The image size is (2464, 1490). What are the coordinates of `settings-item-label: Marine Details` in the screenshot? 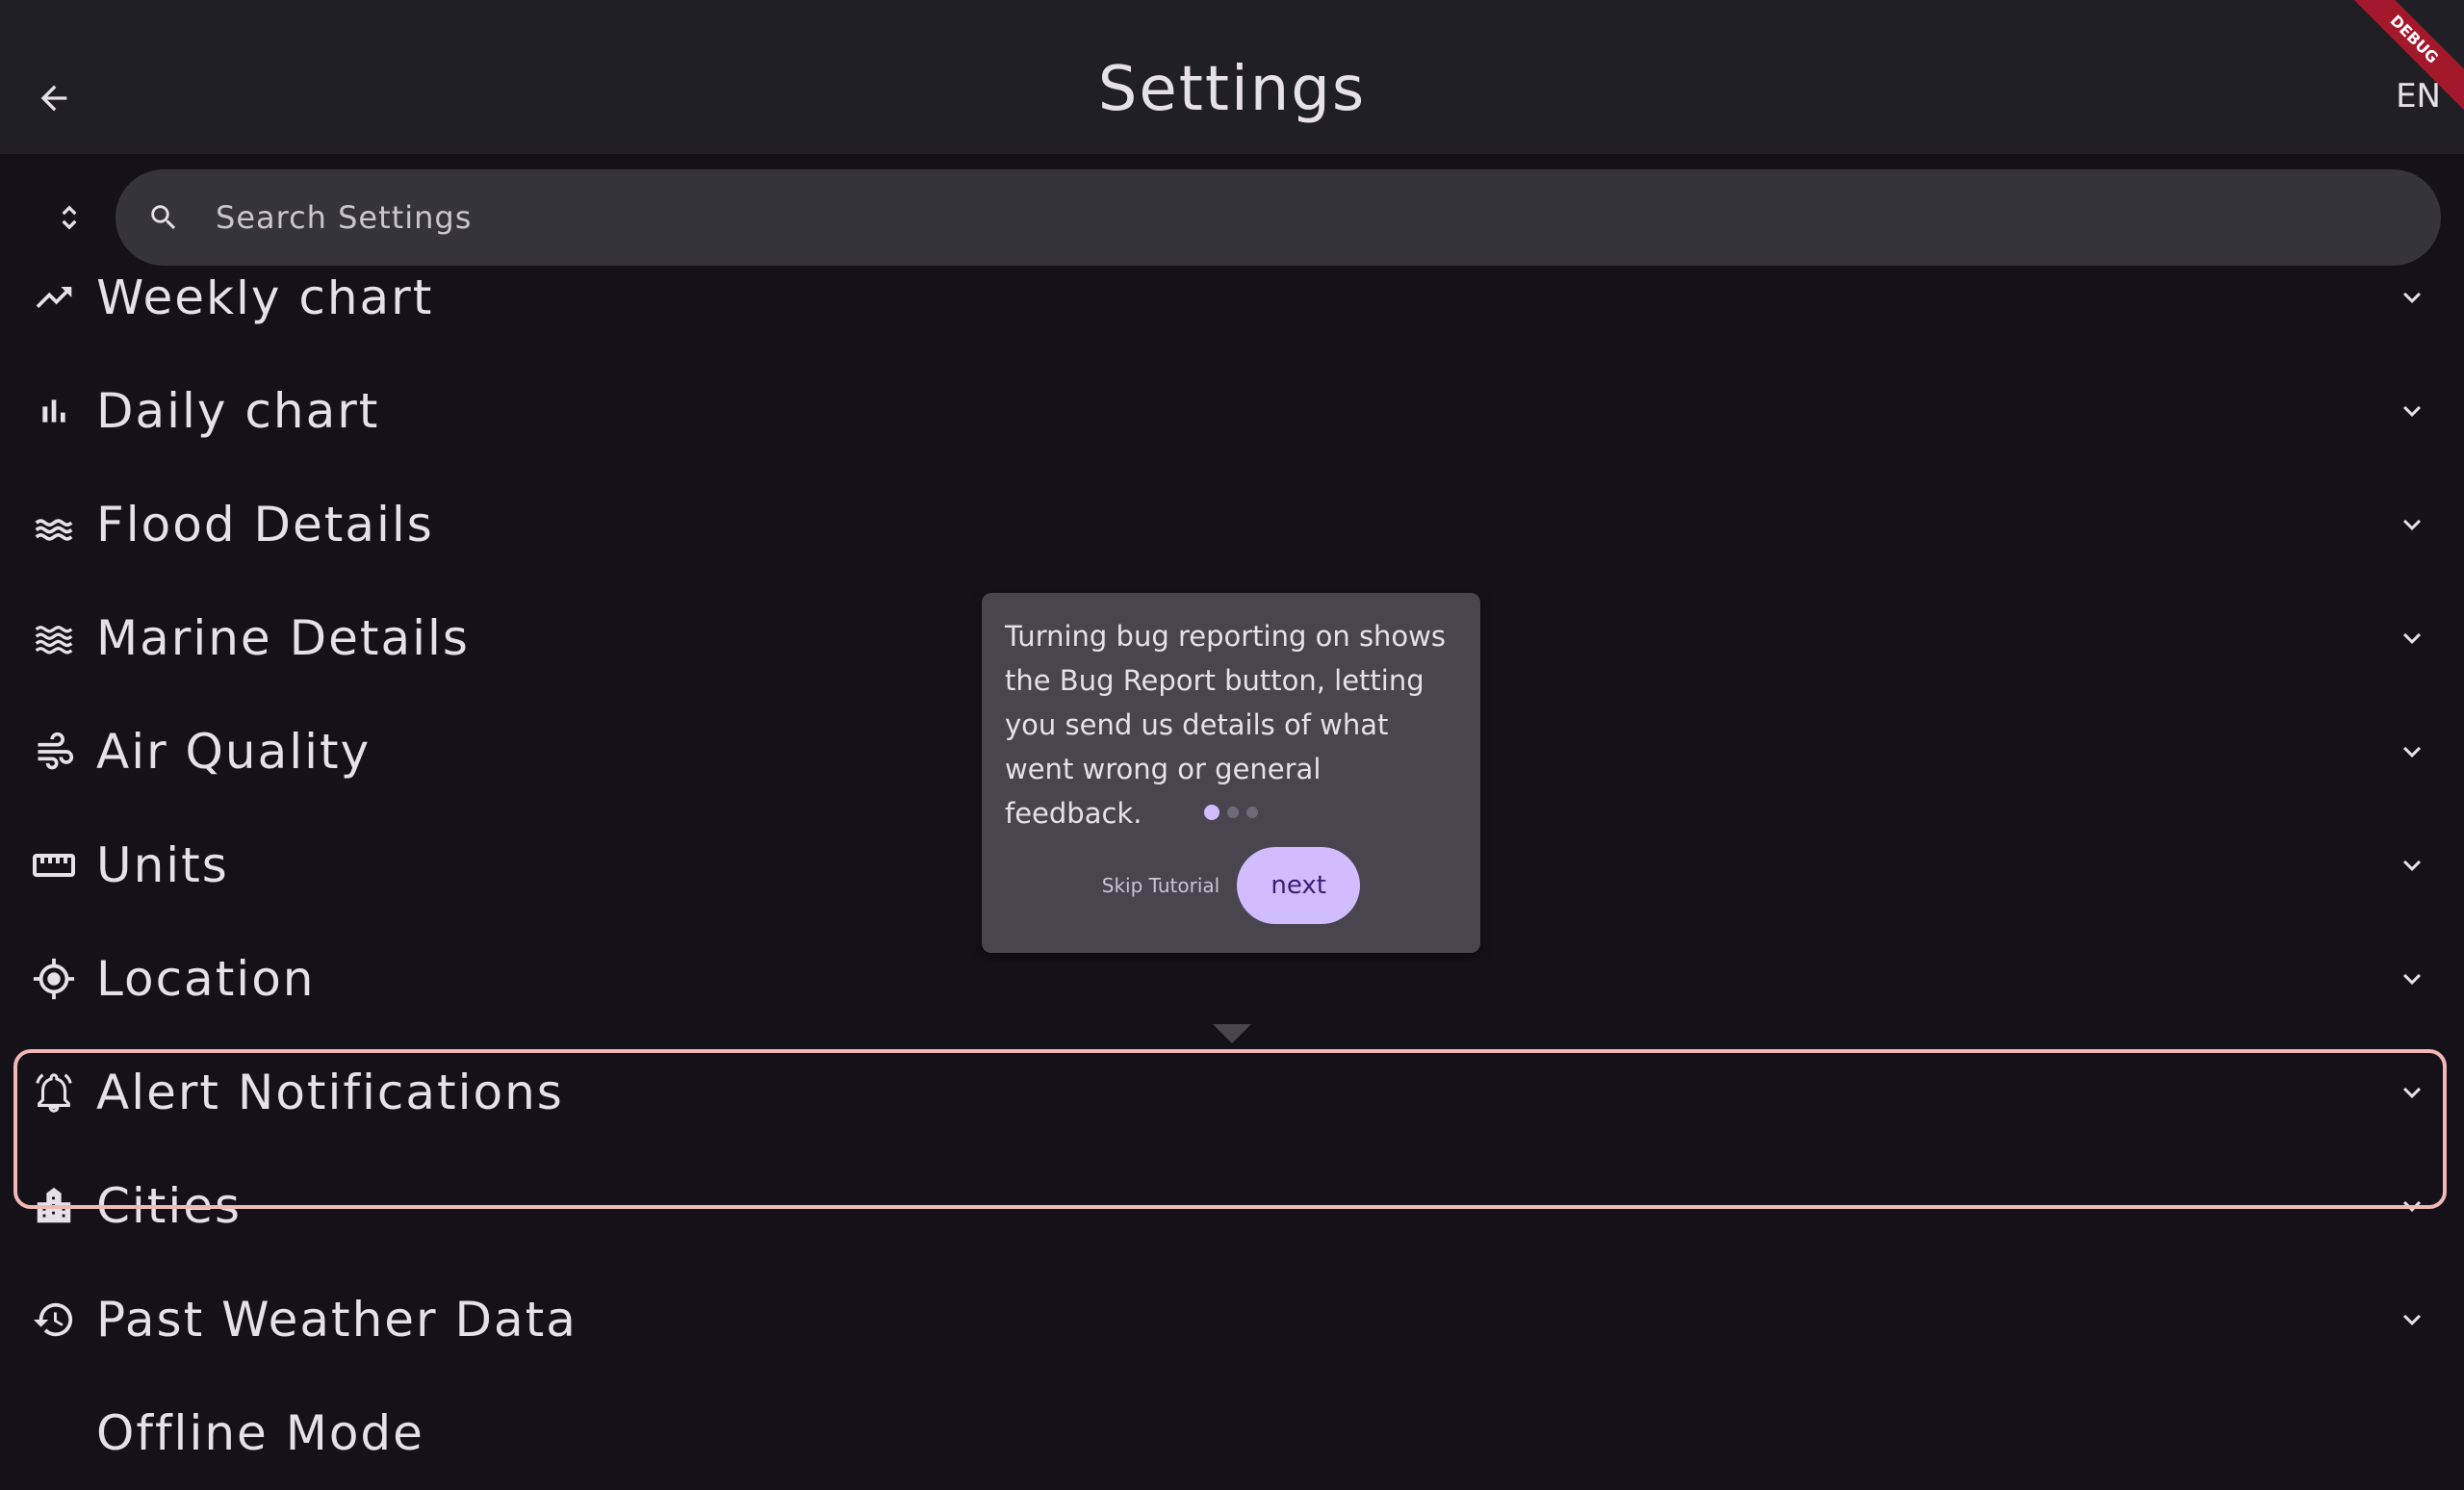 It's located at (283, 638).